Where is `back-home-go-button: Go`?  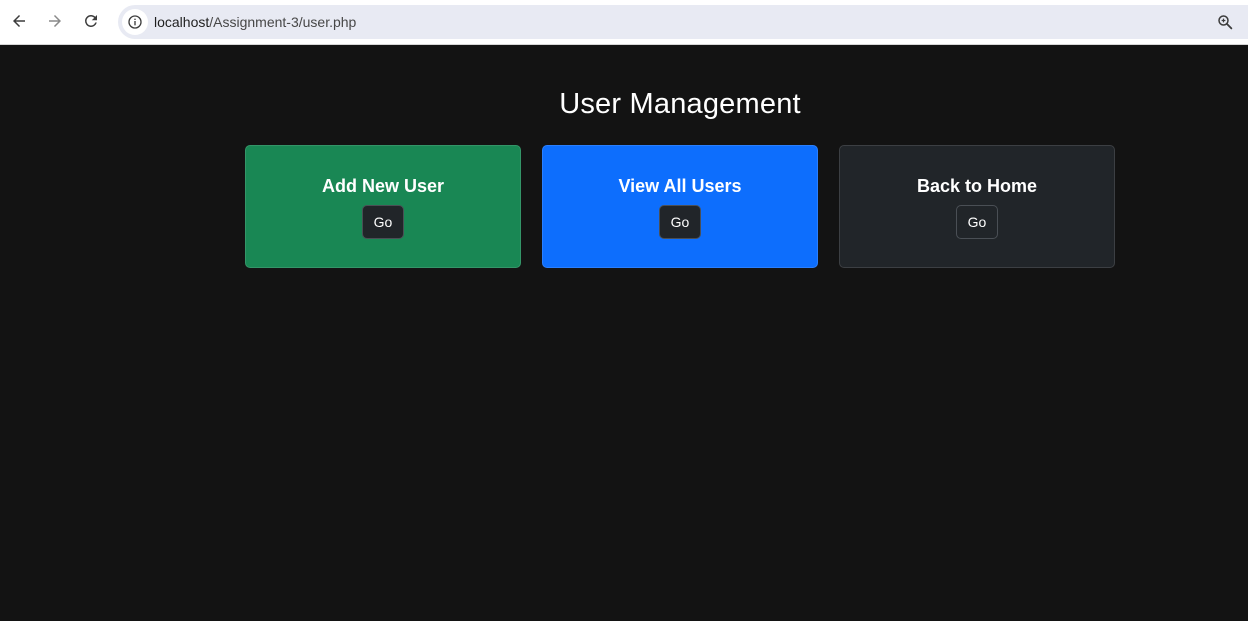
back-home-go-button: Go is located at coordinates (977, 222).